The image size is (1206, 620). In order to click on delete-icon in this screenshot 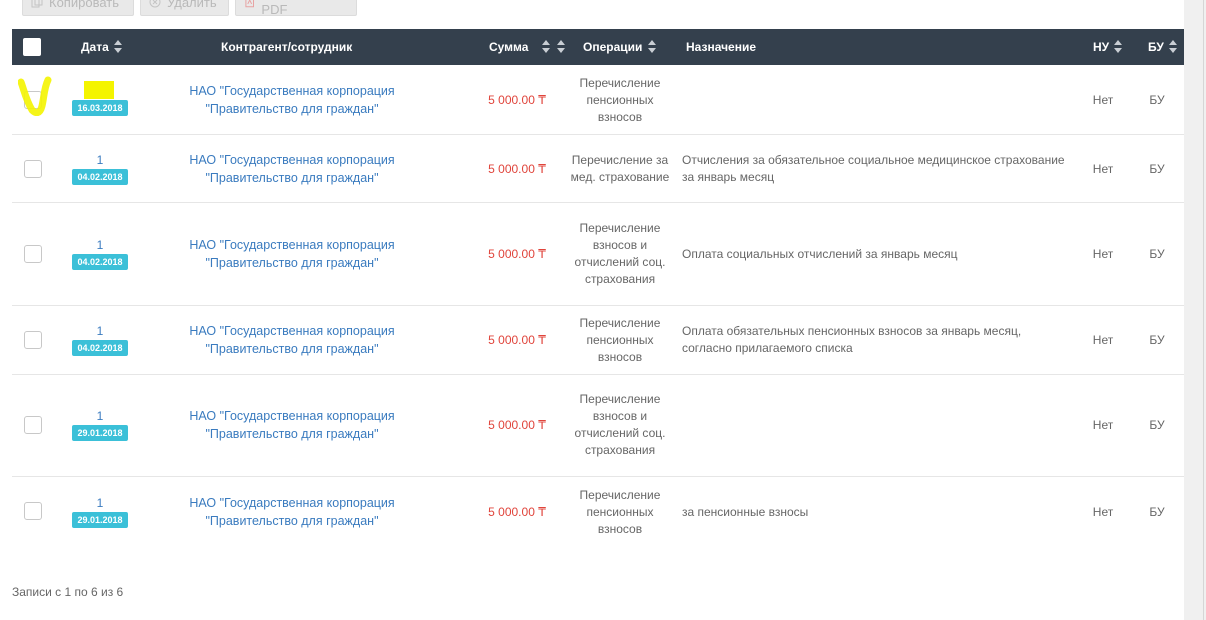, I will do `click(155, 4)`.